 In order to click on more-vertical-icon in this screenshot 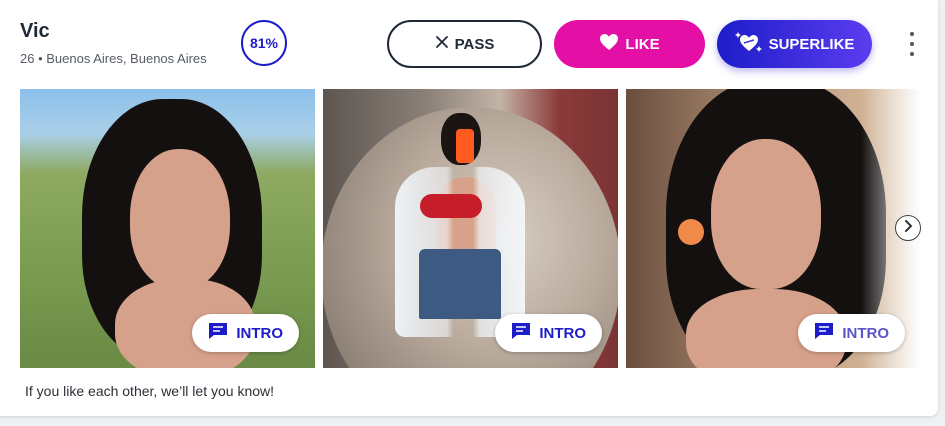, I will do `click(912, 44)`.